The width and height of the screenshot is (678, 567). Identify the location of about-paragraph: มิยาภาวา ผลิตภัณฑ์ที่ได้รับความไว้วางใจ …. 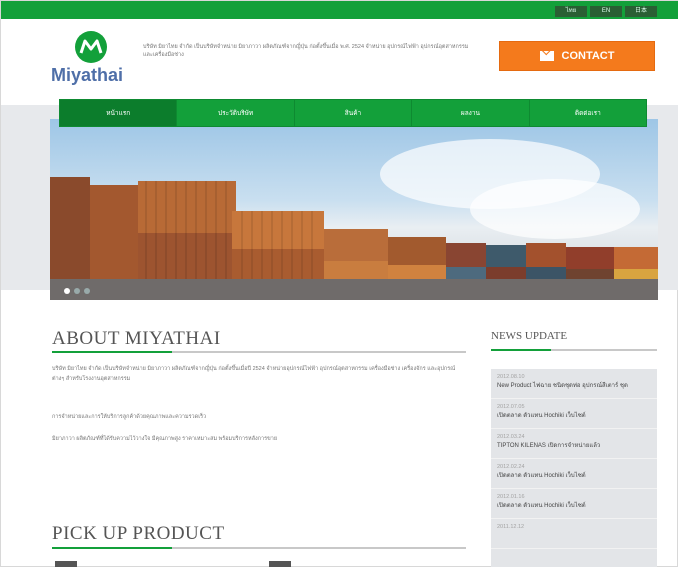
(165, 439).